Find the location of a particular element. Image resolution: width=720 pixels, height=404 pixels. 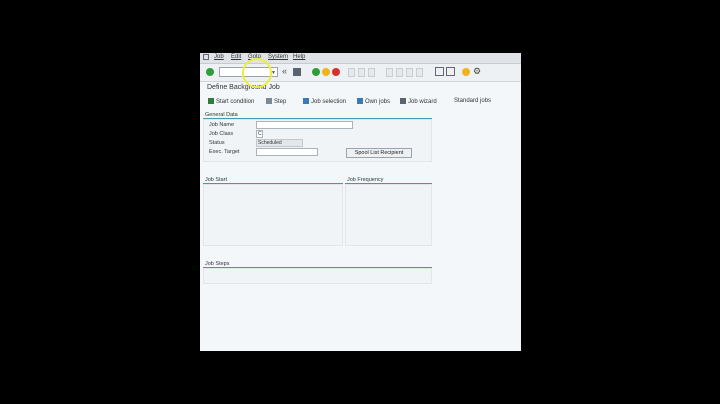

job-wizard-button: Job wizard is located at coordinates (418, 101).